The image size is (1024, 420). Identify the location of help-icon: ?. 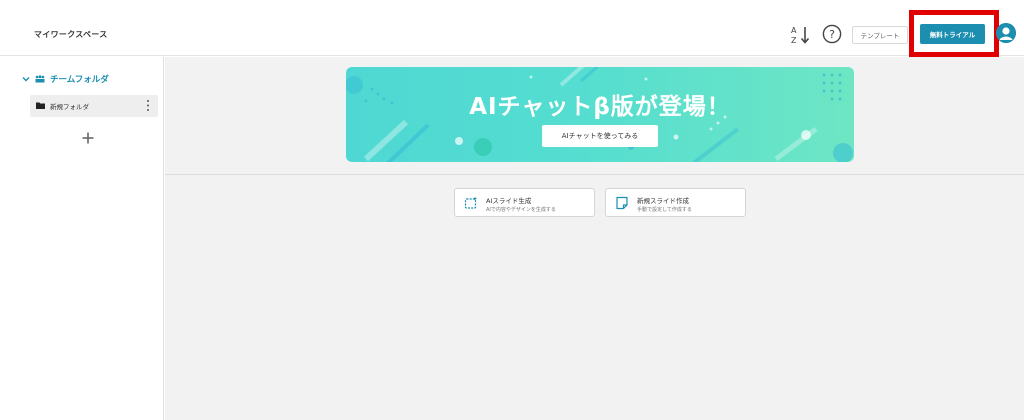
(832, 34).